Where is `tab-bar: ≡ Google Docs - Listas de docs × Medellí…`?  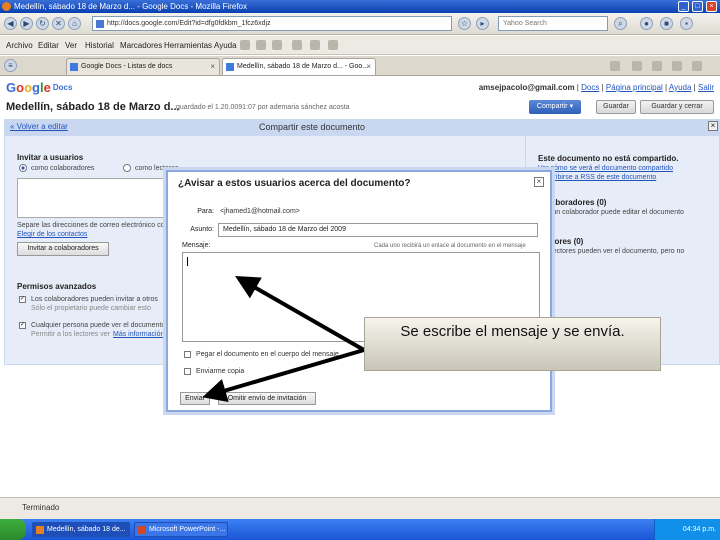 tab-bar: ≡ Google Docs - Listas de docs × Medellí… is located at coordinates (360, 66).